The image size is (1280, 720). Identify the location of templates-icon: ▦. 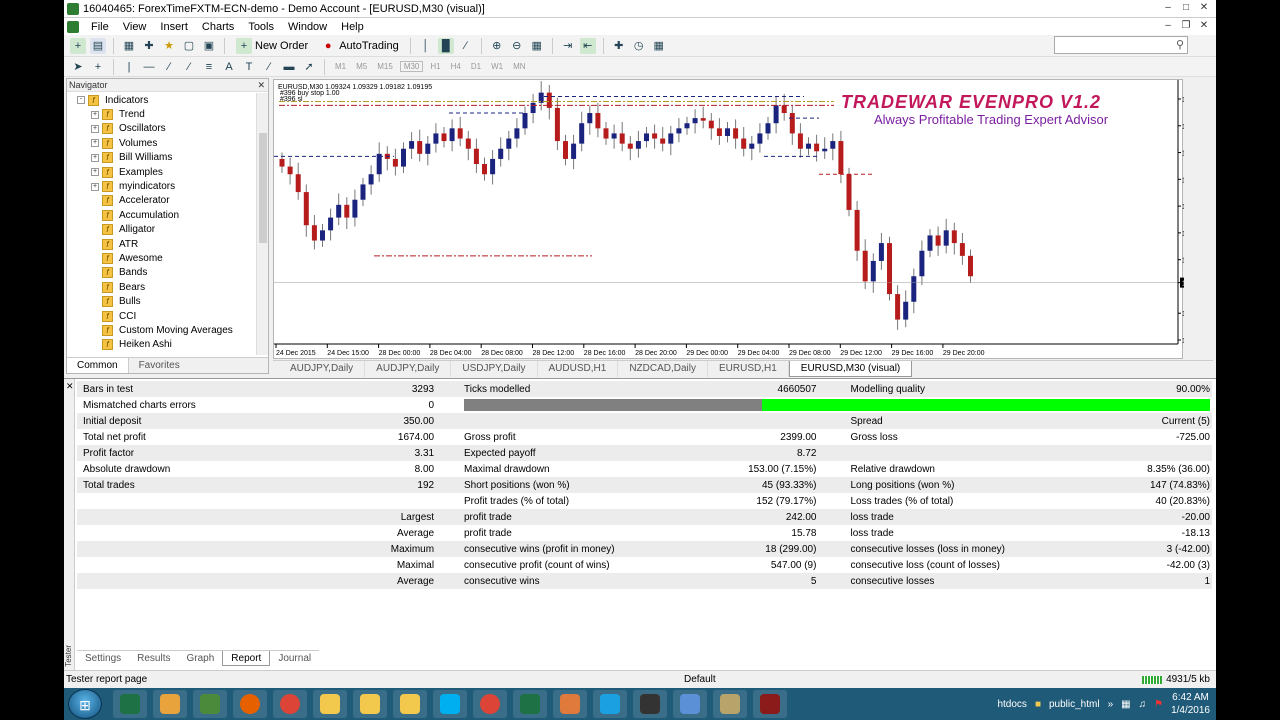
(659, 46).